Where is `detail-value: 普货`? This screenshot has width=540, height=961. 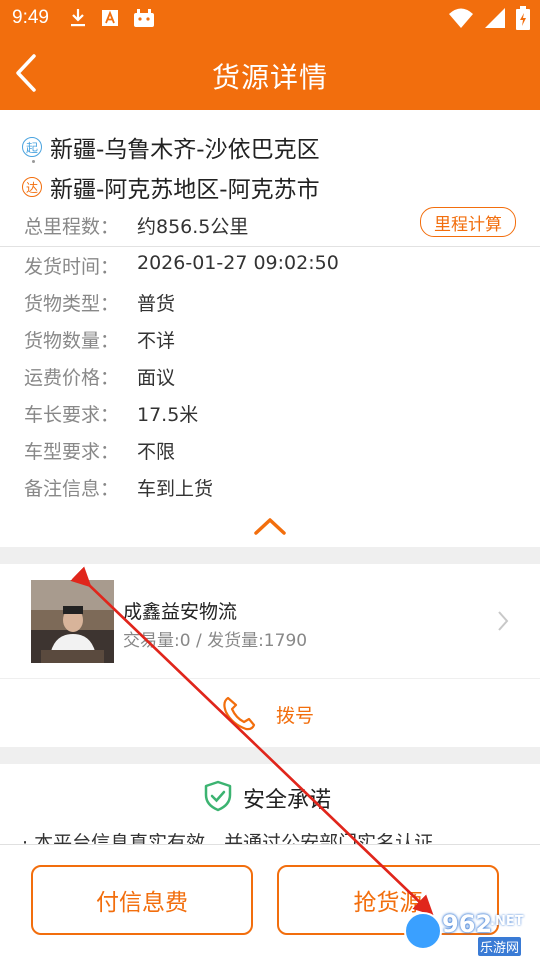
detail-value: 普货 is located at coordinates (156, 304).